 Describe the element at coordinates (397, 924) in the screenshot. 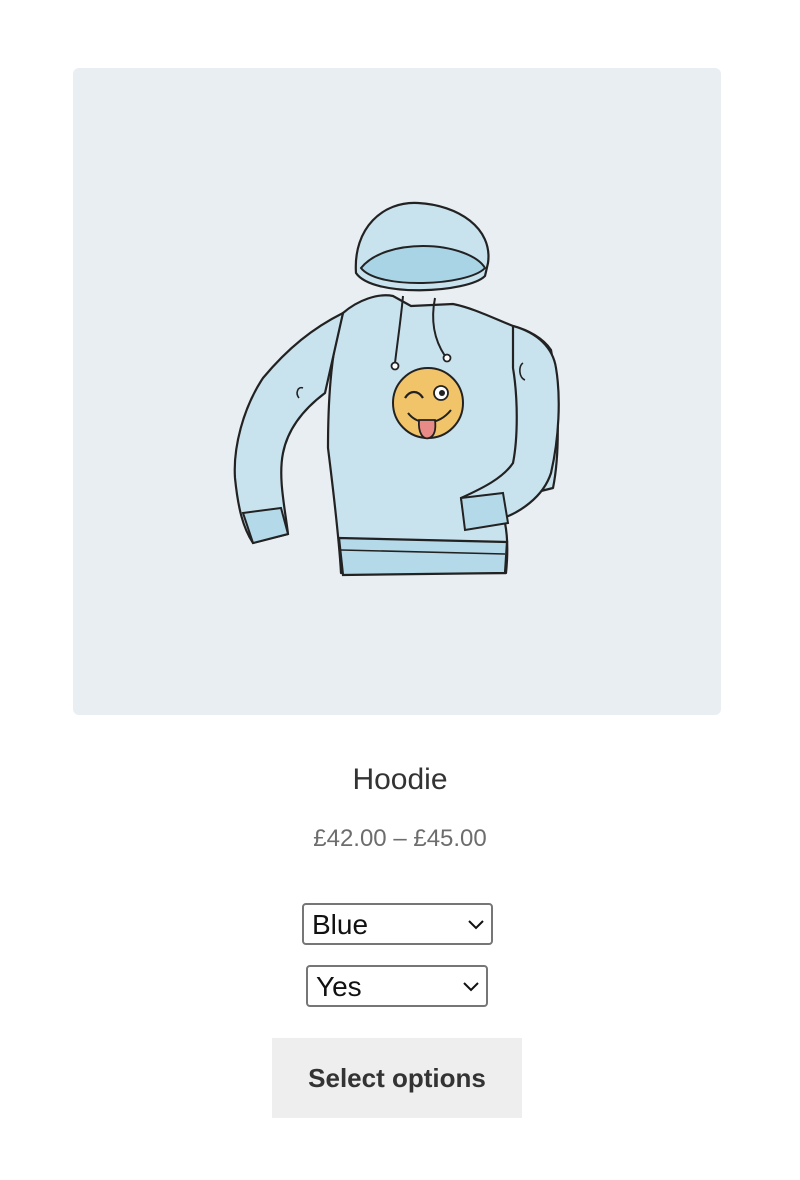

I see `color-select: Blue` at that location.